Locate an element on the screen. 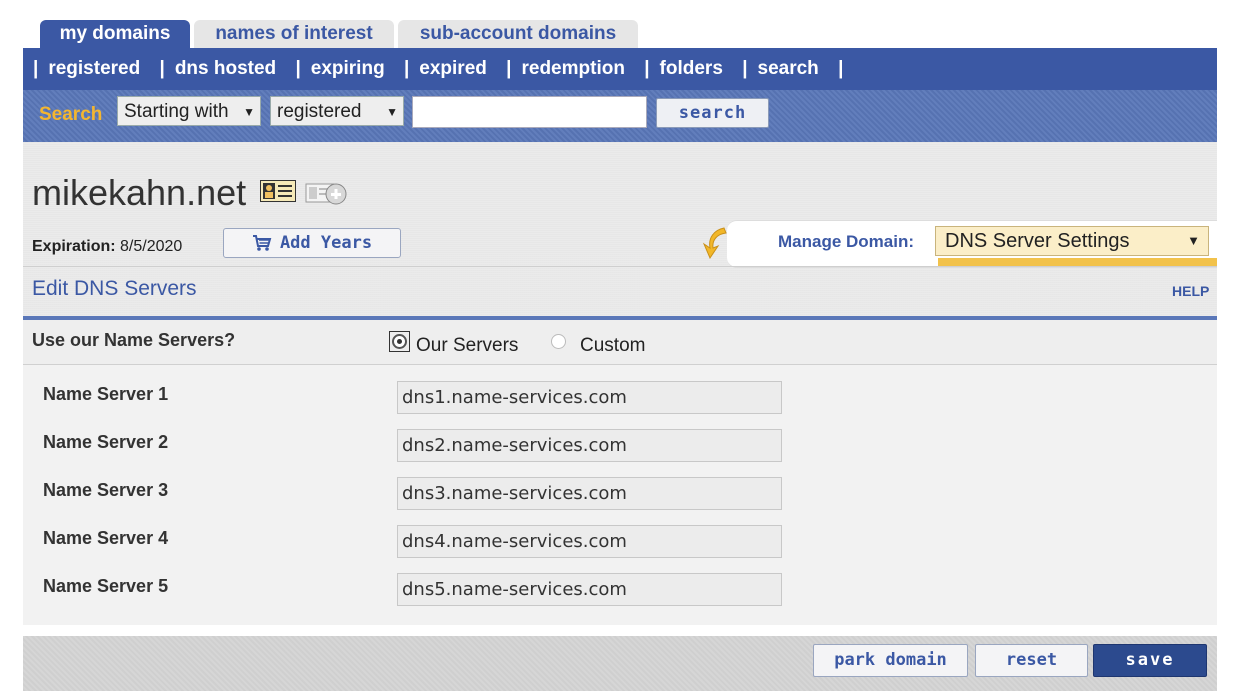 This screenshot has width=1235, height=691. nav-expired: expired is located at coordinates (453, 68).